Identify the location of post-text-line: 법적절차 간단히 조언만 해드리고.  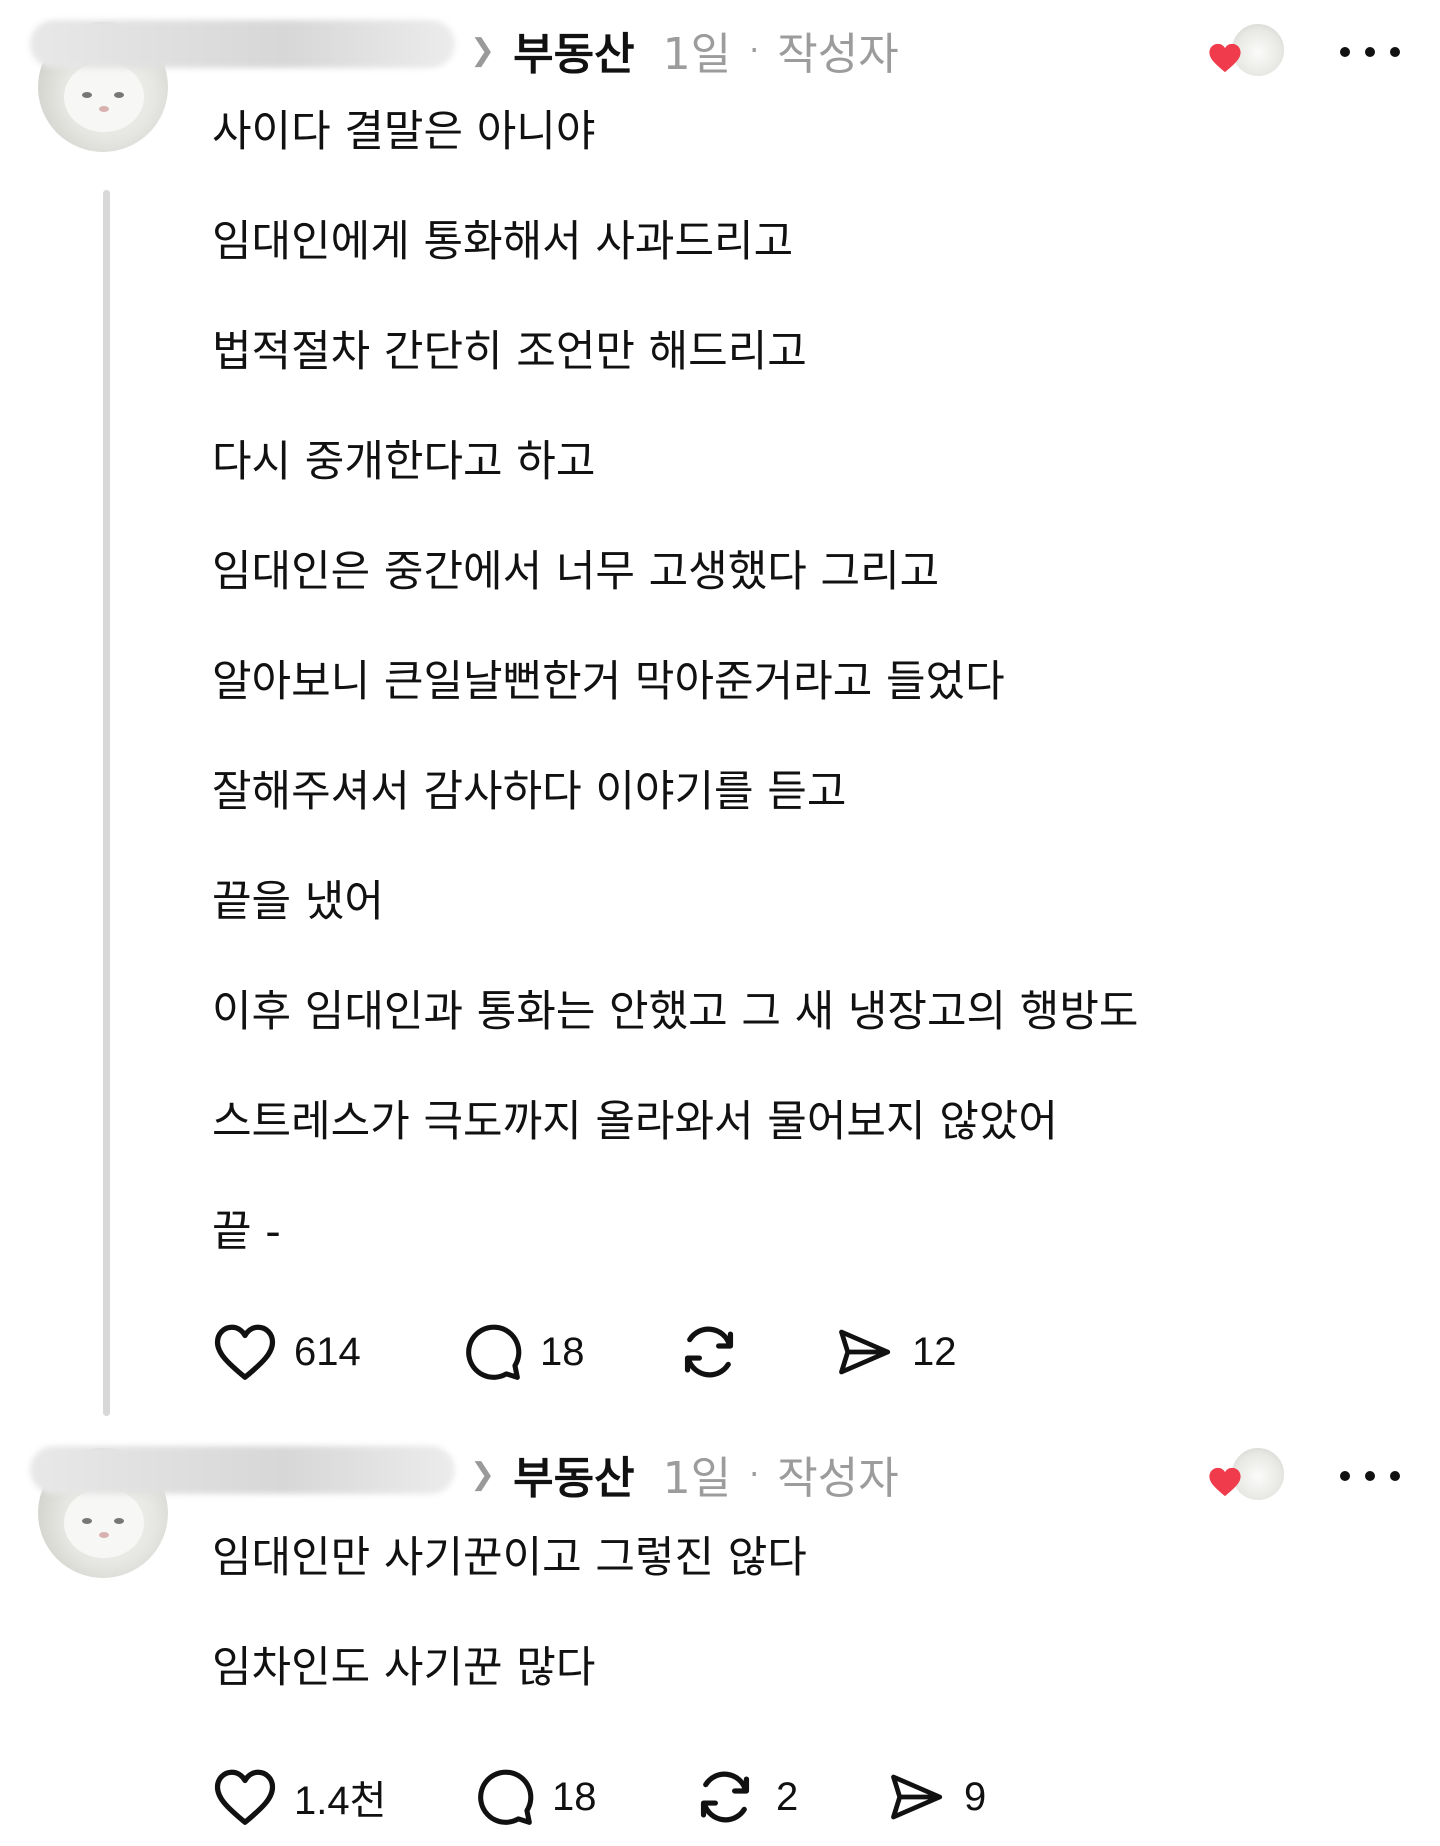
(509, 352).